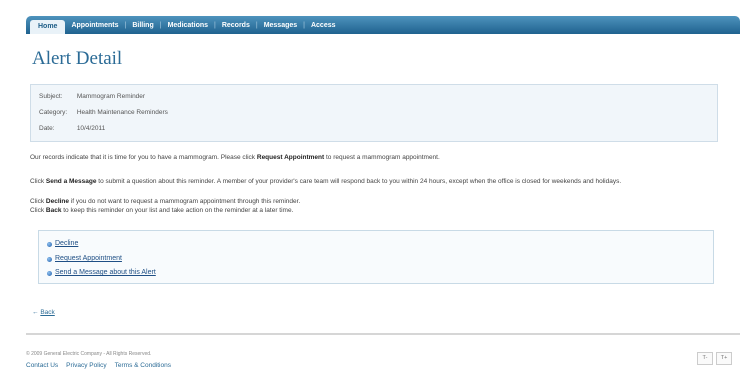 The image size is (744, 370). What do you see at coordinates (105, 272) in the screenshot?
I see `send-message-link-label: Send a Message about this Alert` at bounding box center [105, 272].